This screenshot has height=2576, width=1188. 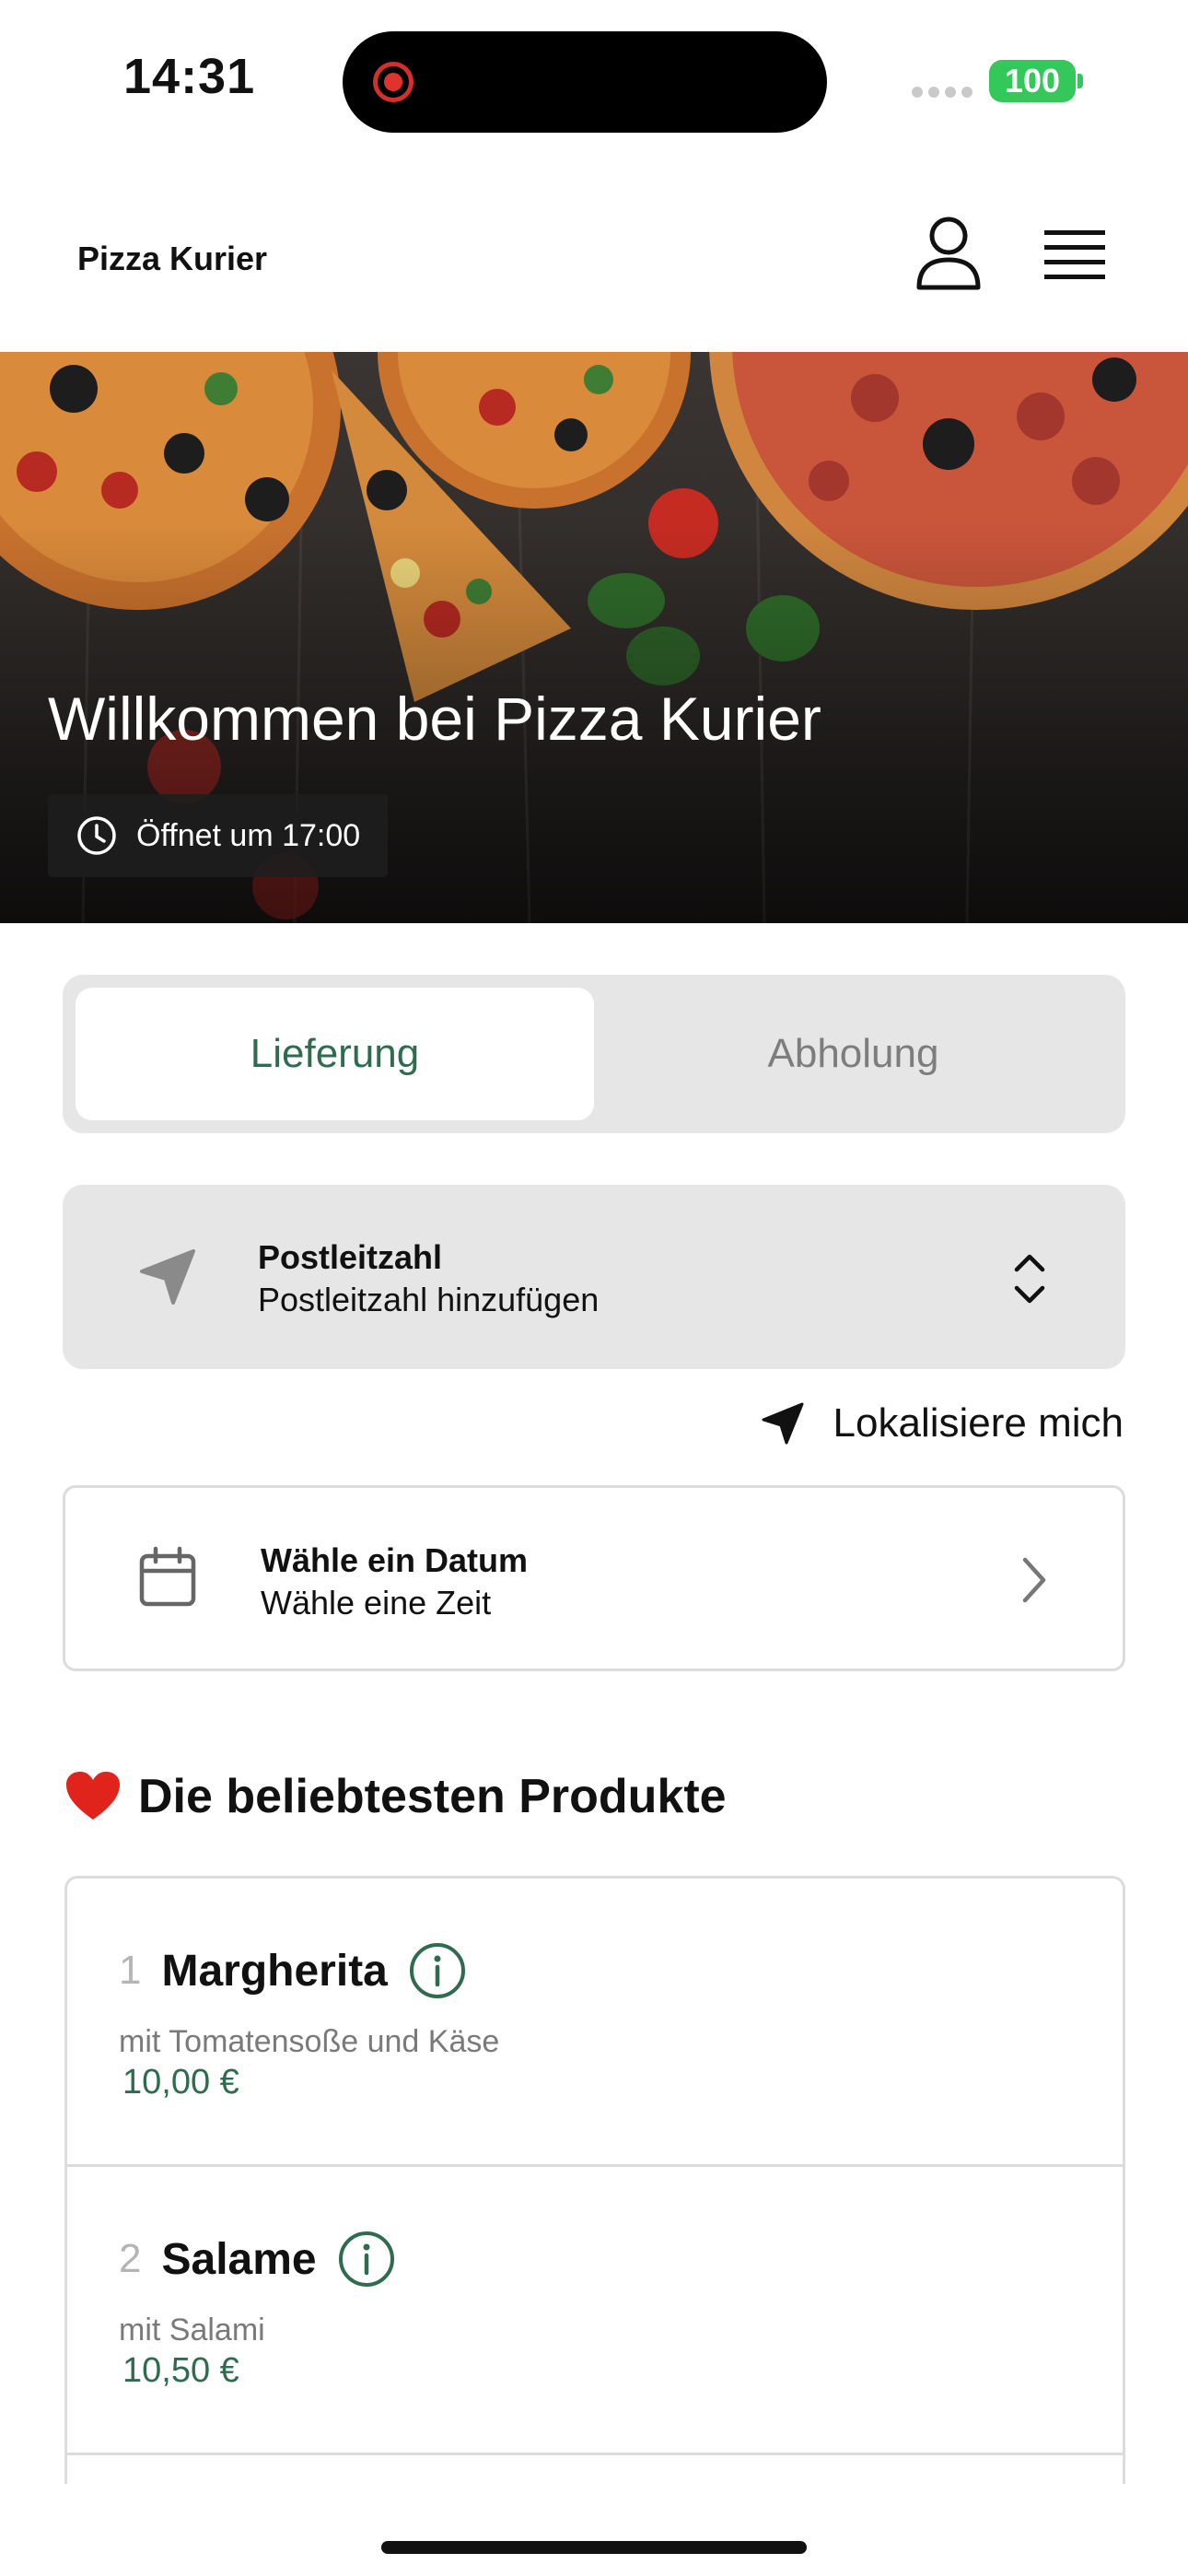 I want to click on postcode-placeholder: Postleitzahl hinzufügen, so click(x=429, y=1299).